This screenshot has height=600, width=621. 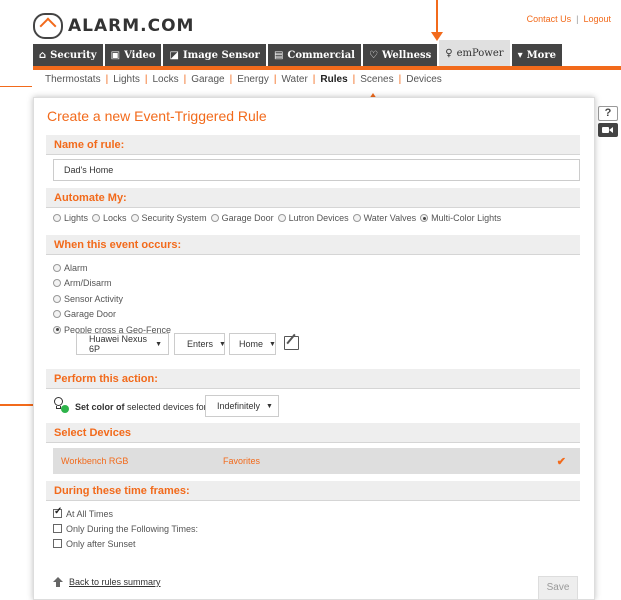 I want to click on automate-option-locks: Locks, so click(x=109, y=218).